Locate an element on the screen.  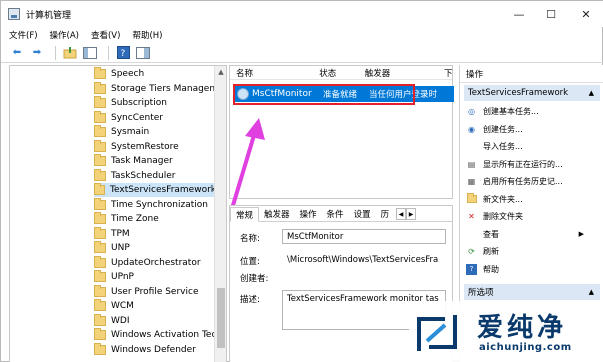
tree-item: WDI is located at coordinates (111, 320).